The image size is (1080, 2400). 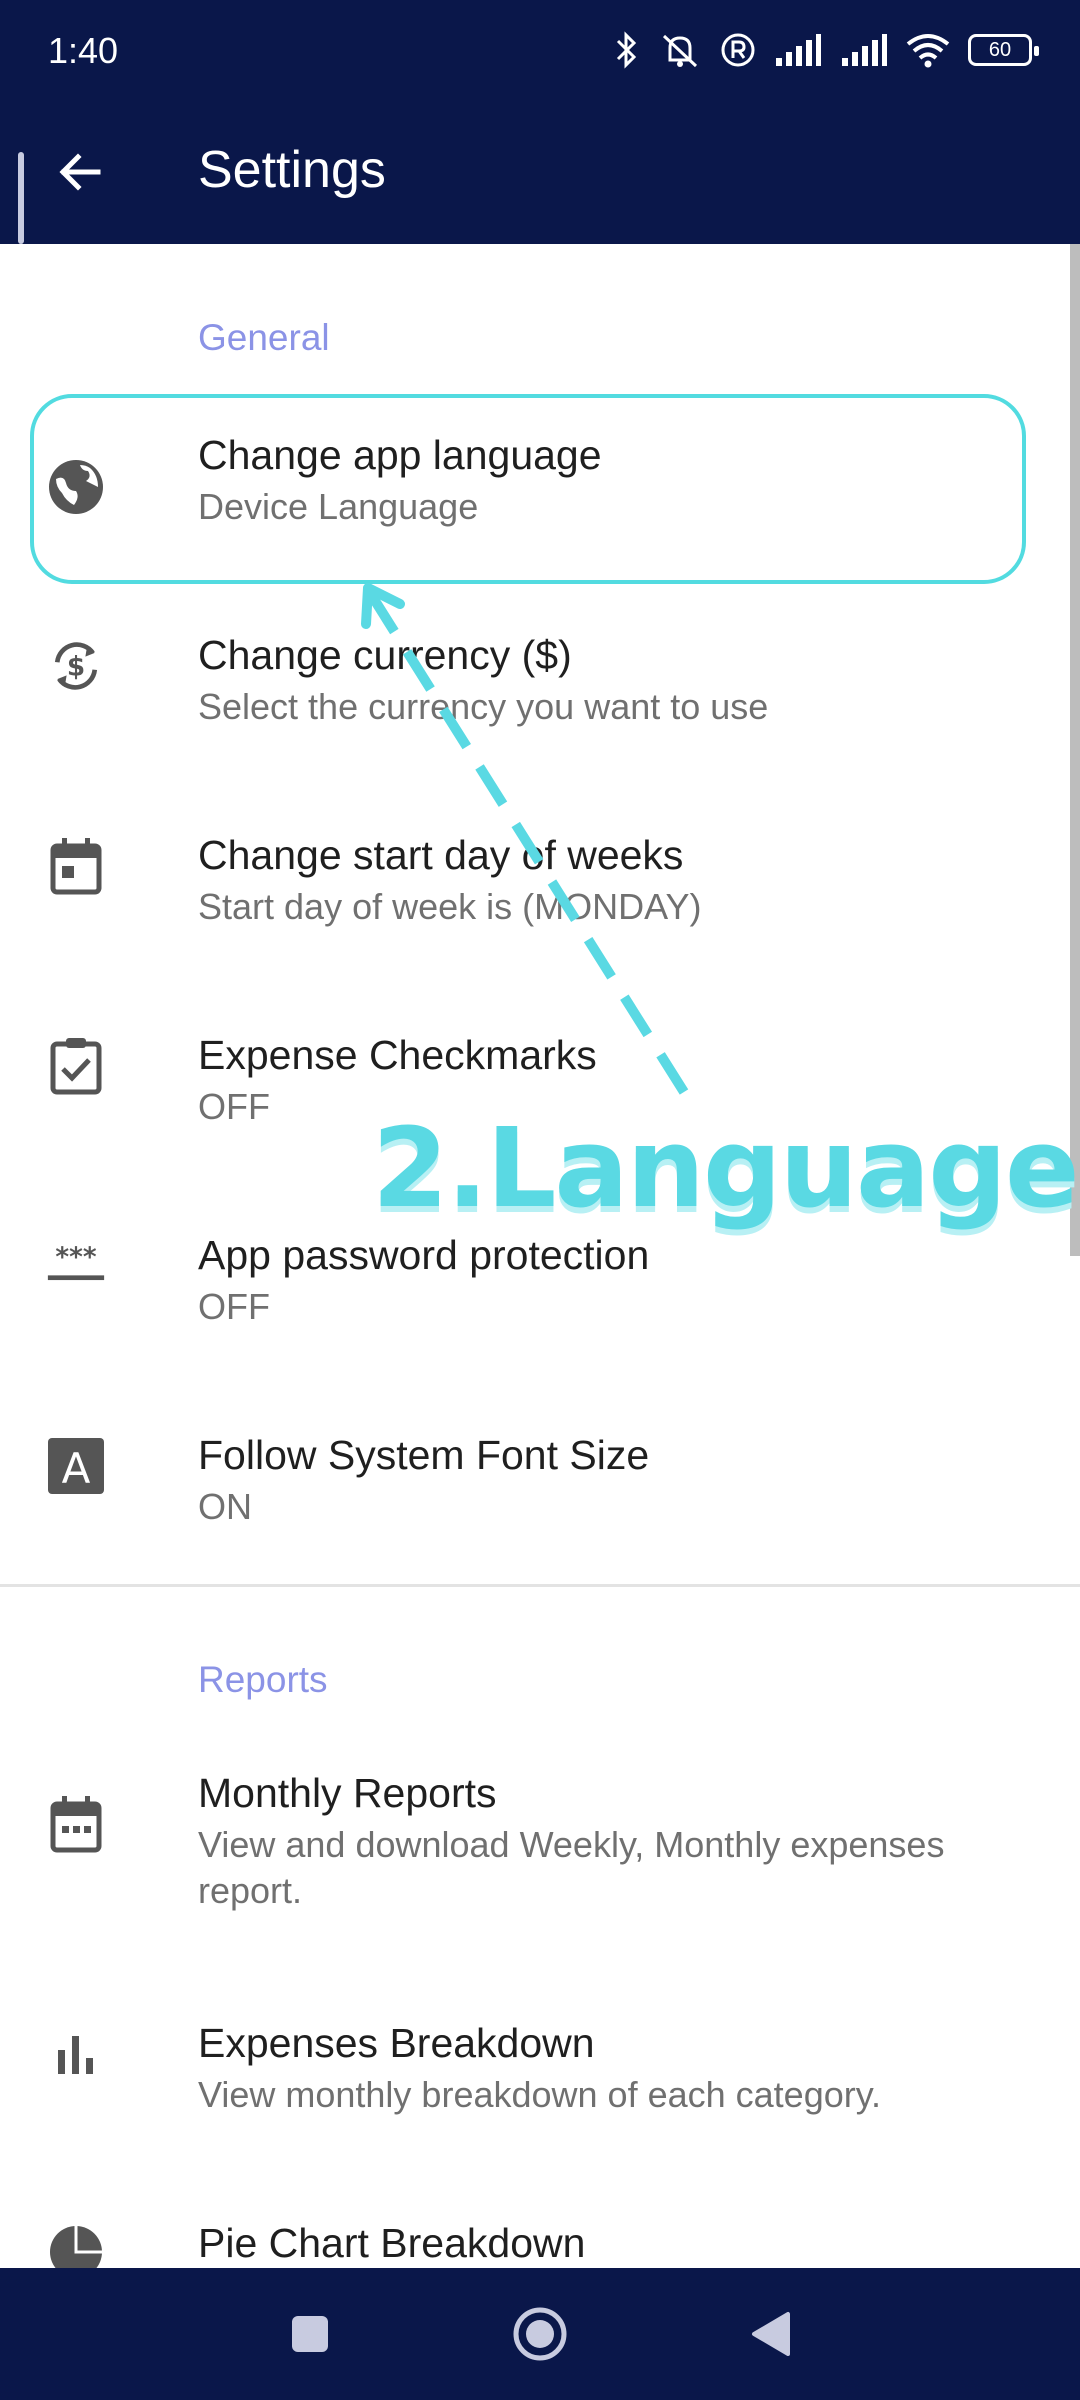 I want to click on circle-icon, so click(x=540, y=2334).